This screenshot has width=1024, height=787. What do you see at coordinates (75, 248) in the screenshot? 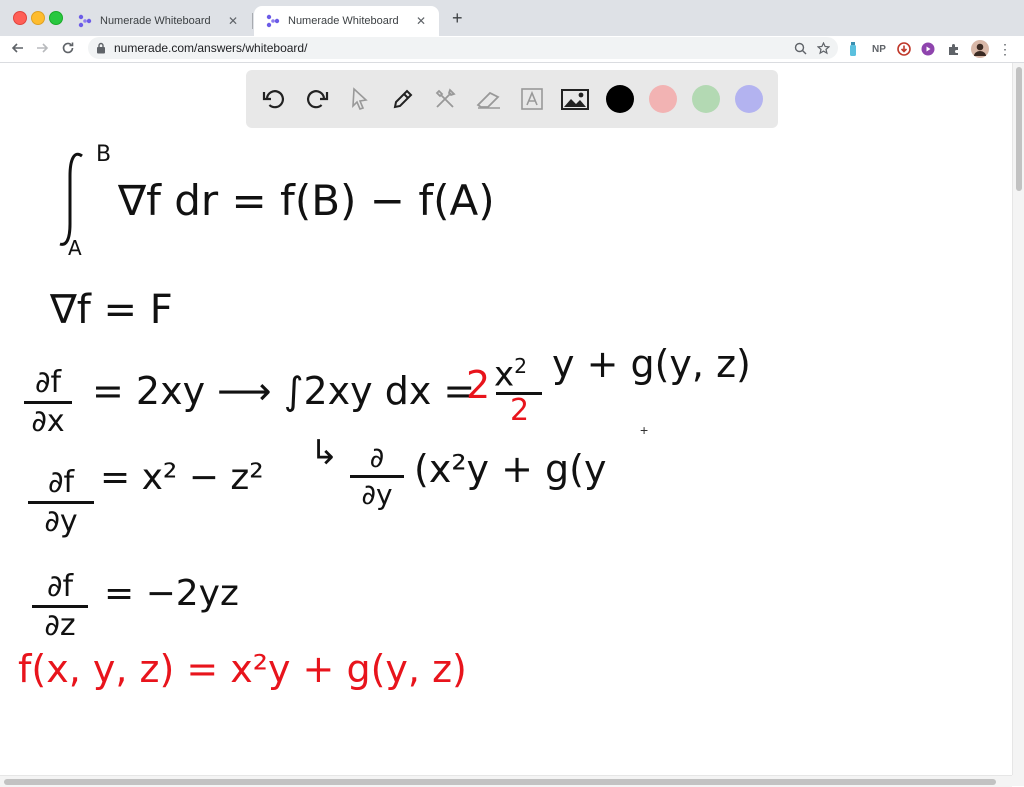
I see `integral-lower-limit: A` at bounding box center [75, 248].